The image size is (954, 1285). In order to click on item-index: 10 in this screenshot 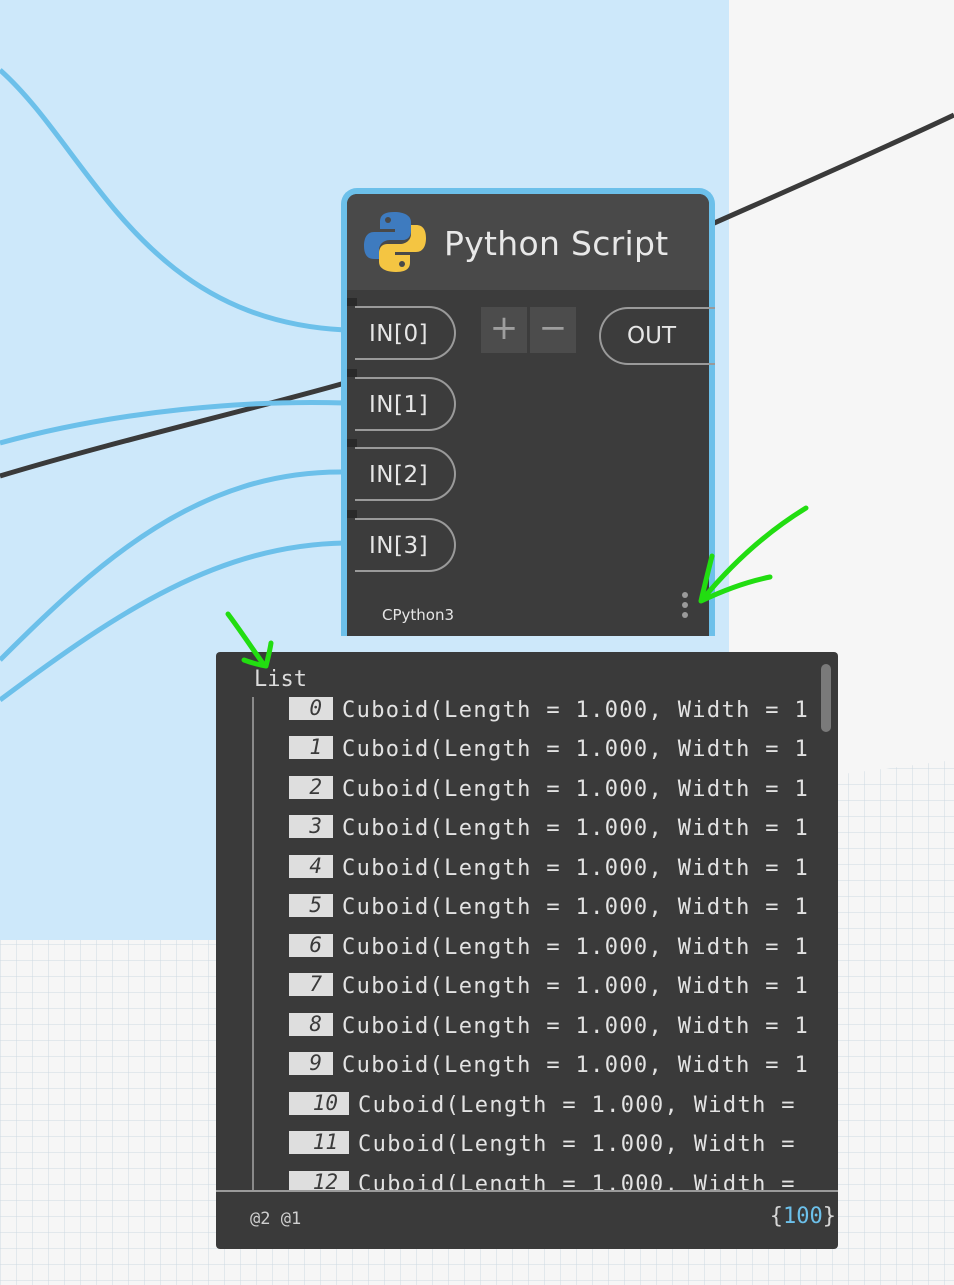, I will do `click(319, 1103)`.